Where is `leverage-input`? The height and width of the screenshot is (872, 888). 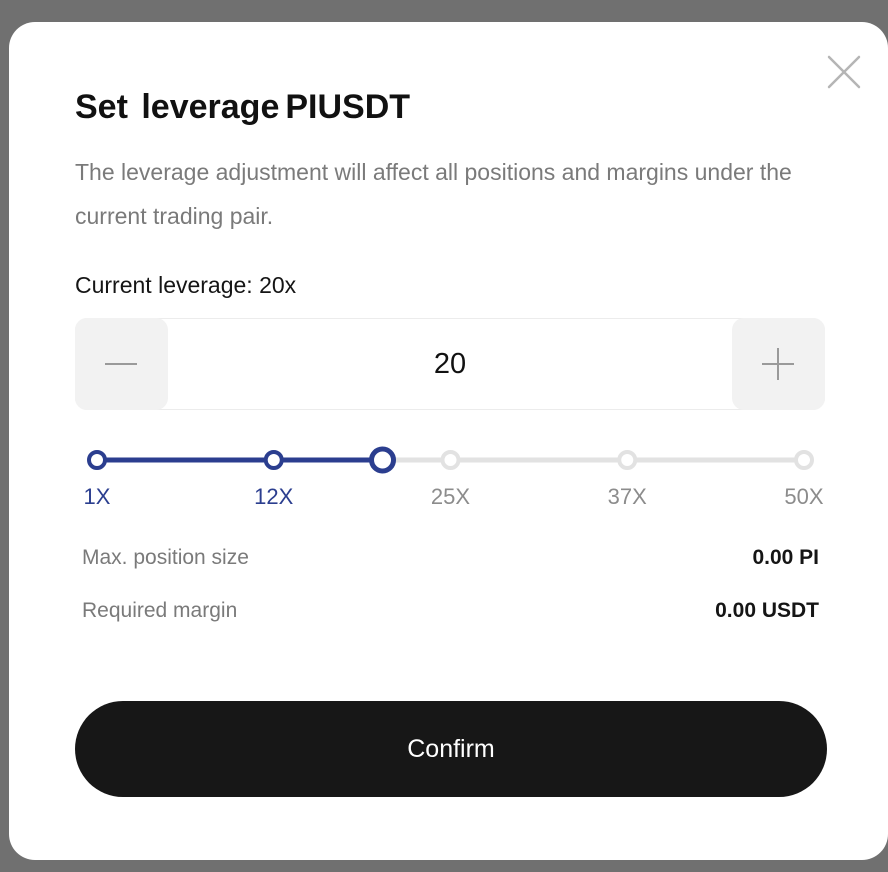 leverage-input is located at coordinates (450, 364).